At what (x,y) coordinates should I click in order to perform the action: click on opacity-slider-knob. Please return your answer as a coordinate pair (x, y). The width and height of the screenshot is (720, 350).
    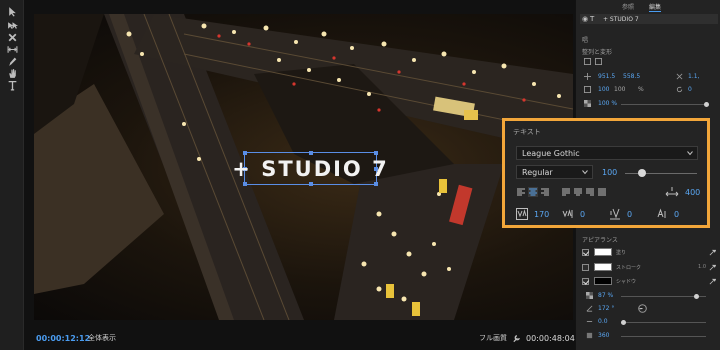
    Looking at the image, I should click on (706, 104).